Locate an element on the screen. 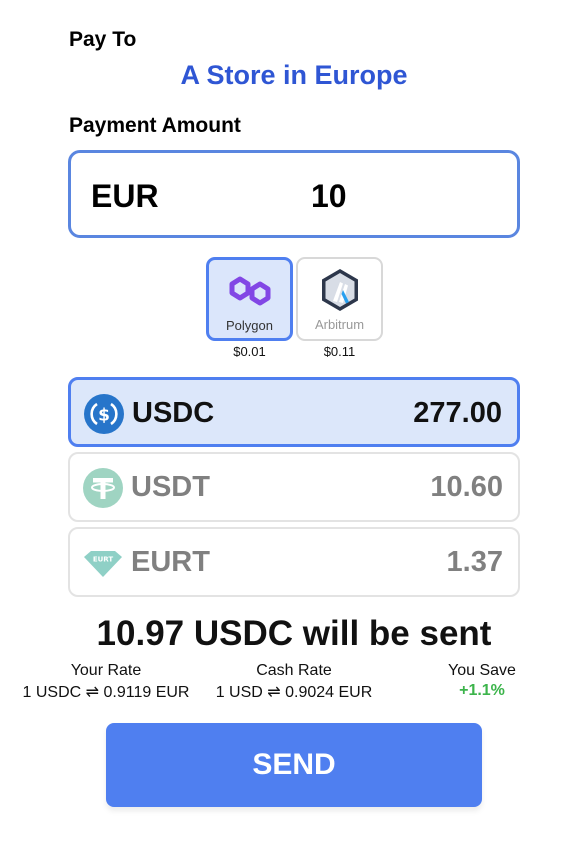  cash-rate-value: 1 USD ⇌ 0.9024 EUR is located at coordinates (294, 692).